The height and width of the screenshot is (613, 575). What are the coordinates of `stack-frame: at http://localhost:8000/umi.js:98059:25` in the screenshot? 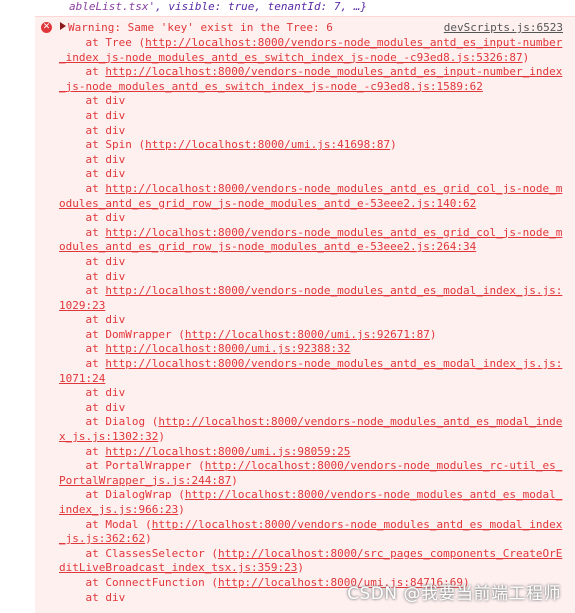 It's located at (311, 452).